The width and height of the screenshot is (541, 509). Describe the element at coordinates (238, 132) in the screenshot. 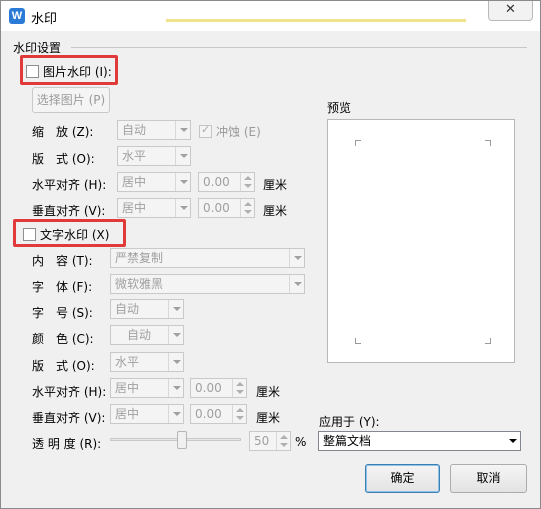

I see `washout-label: 冲蚀 (E)` at that location.